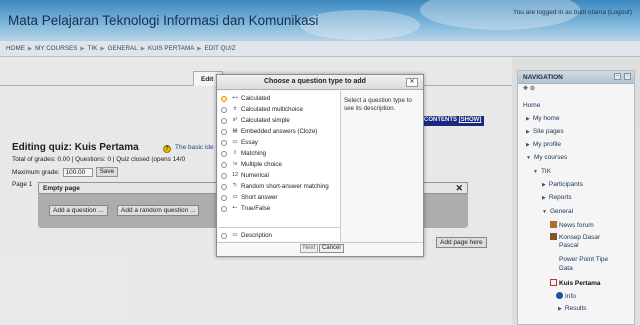  What do you see at coordinates (235, 175) in the screenshot?
I see `numerical-icon: 12` at bounding box center [235, 175].